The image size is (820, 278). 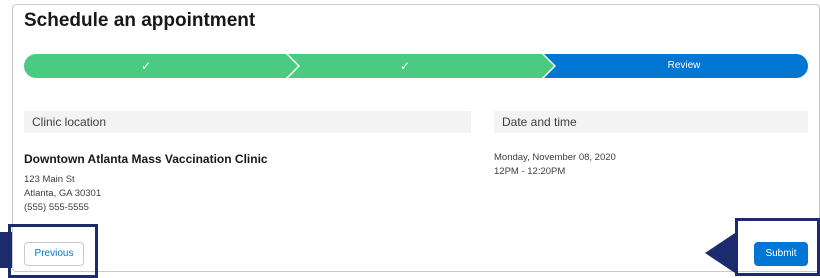 What do you see at coordinates (53, 251) in the screenshot?
I see `previous-highlight-box` at bounding box center [53, 251].